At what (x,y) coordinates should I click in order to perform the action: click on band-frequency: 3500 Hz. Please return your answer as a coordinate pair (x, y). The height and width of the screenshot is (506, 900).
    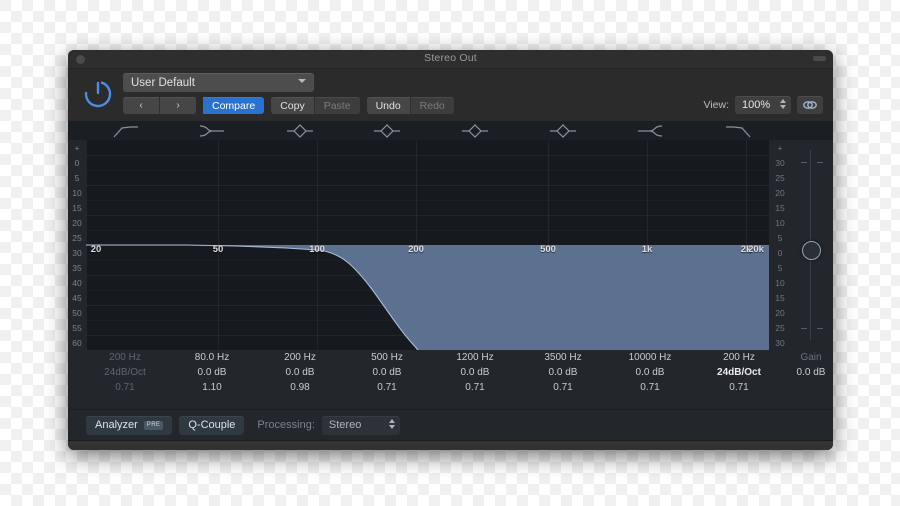
    Looking at the image, I should click on (563, 357).